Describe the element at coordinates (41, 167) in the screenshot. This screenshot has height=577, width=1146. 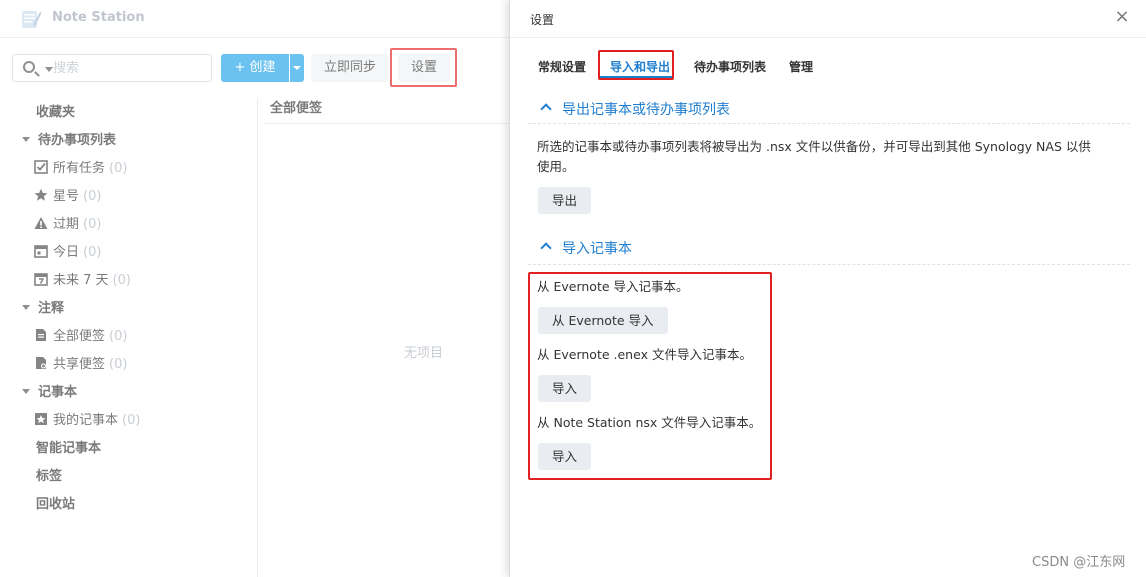
I see `checkbox-icon` at that location.